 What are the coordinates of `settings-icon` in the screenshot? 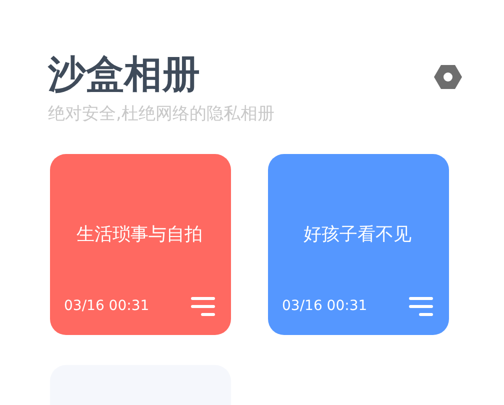 It's located at (448, 77).